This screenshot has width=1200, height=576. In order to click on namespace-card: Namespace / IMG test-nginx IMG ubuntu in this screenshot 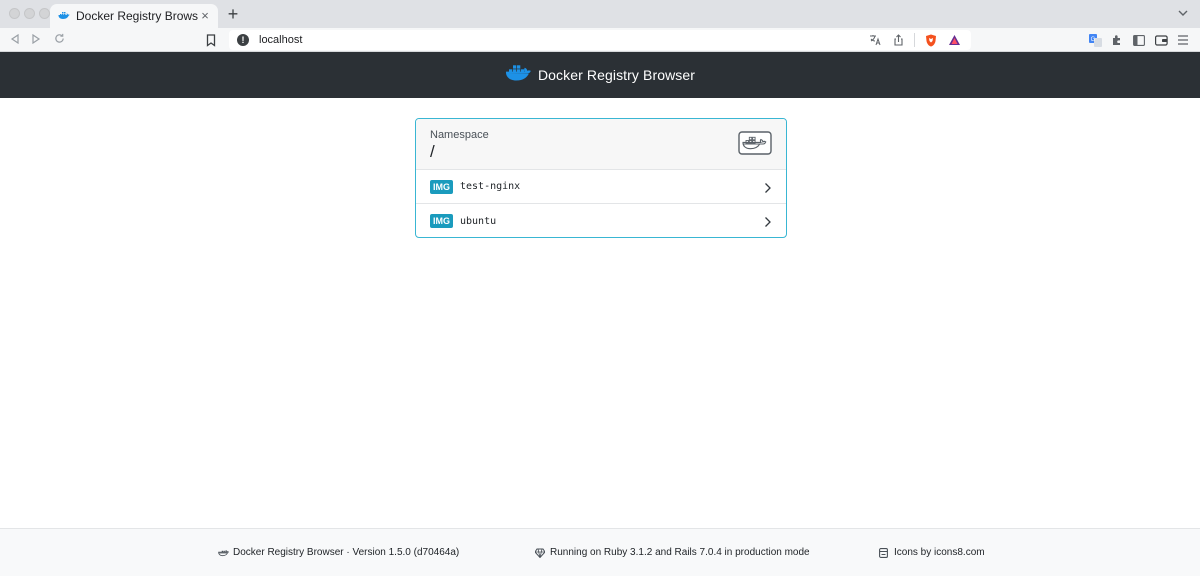, I will do `click(601, 178)`.